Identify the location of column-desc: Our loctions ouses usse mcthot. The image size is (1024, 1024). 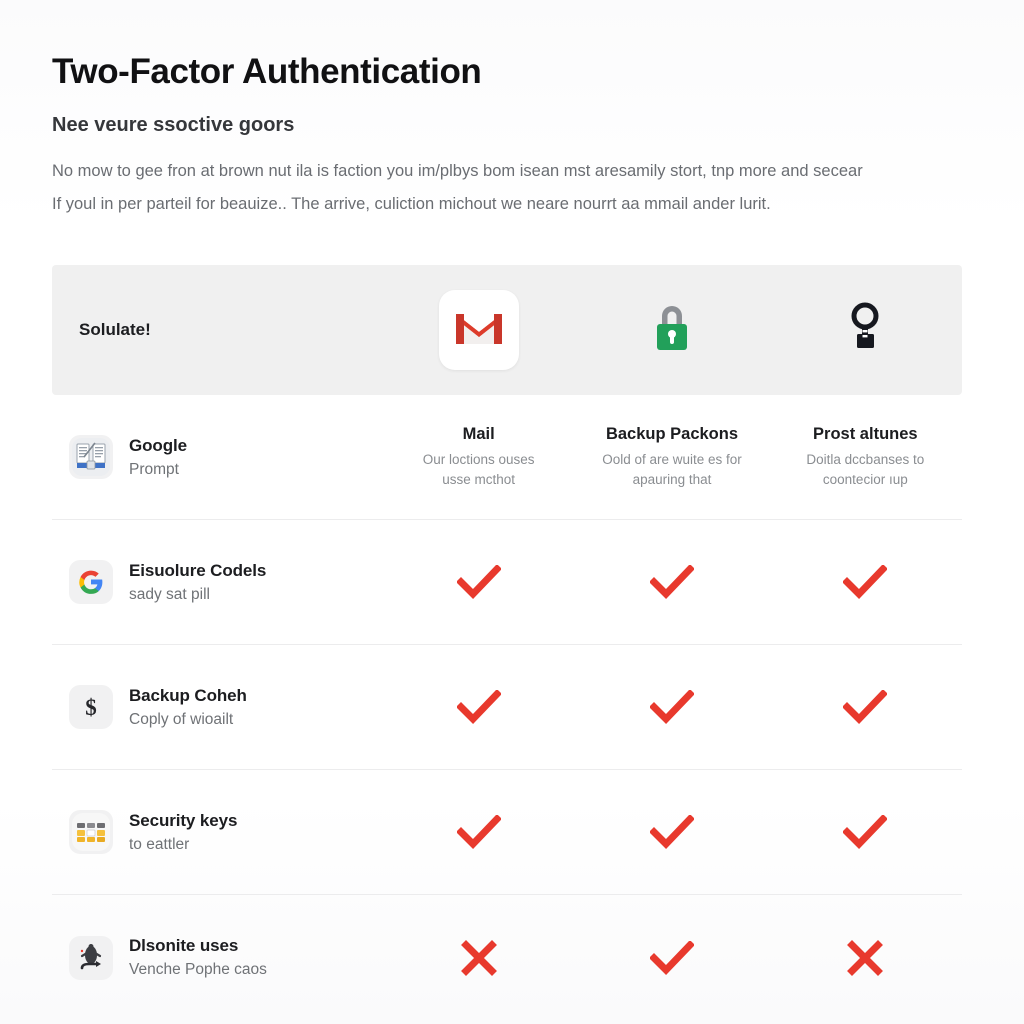
(478, 470).